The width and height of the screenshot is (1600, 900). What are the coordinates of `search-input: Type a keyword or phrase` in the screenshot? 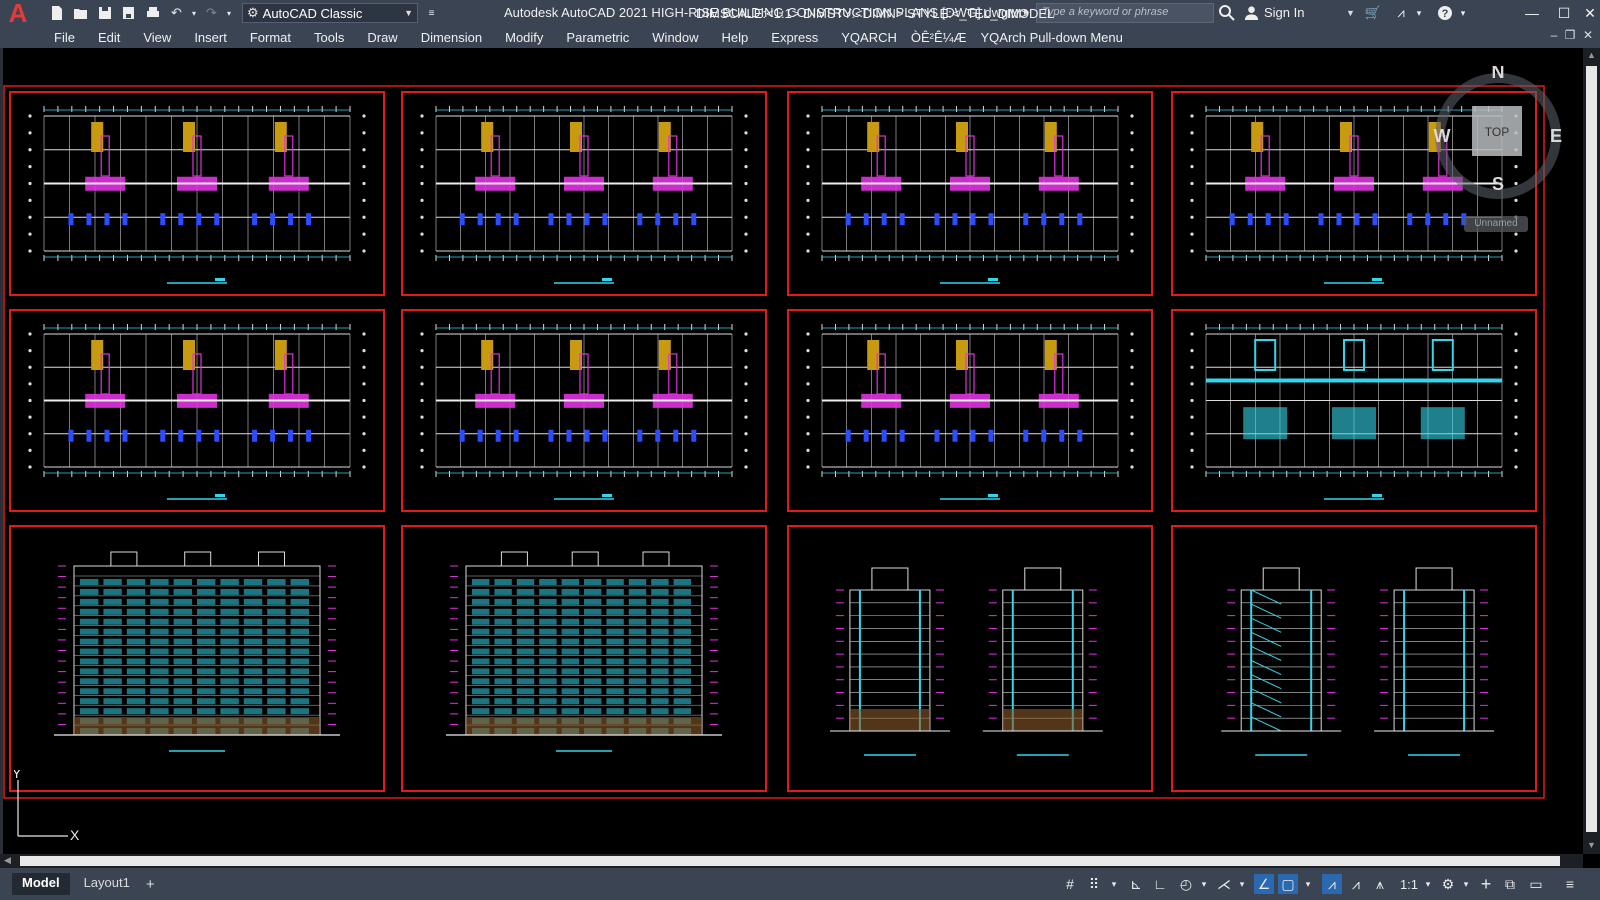 It's located at (1125, 13).